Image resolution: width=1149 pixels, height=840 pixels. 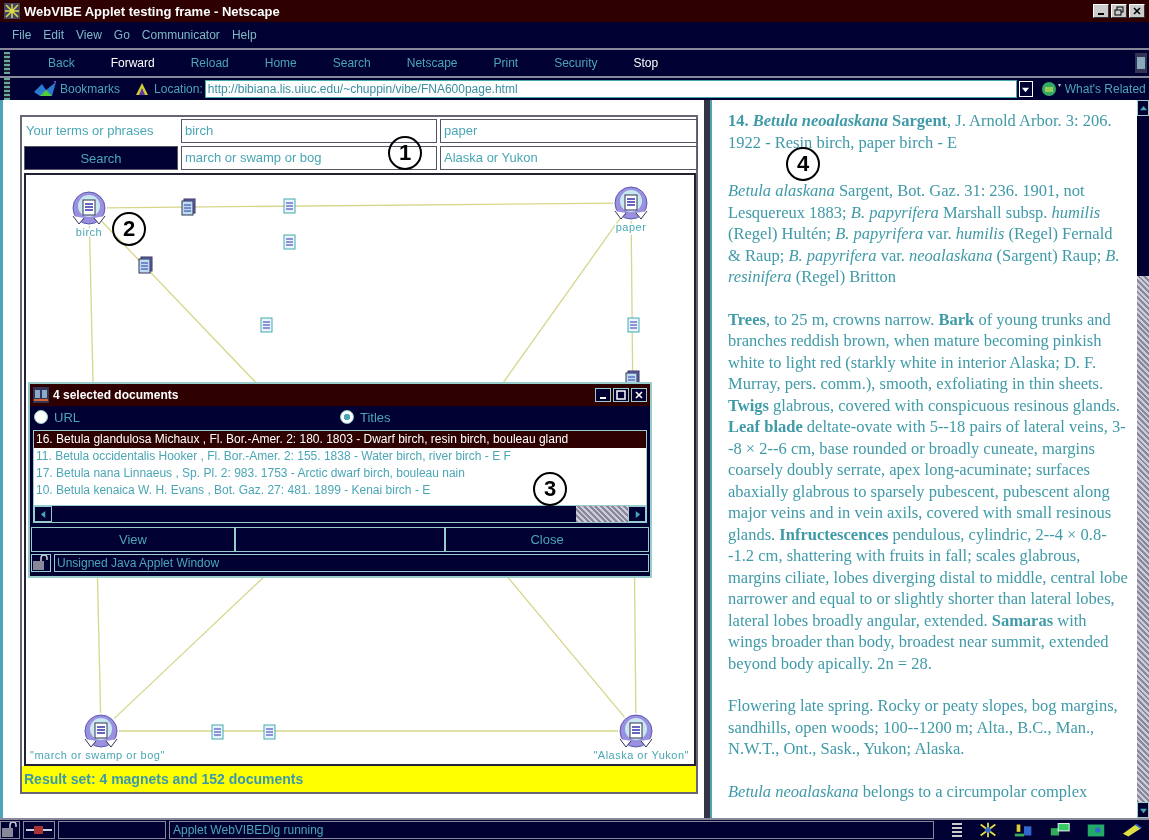 I want to click on toolbar-button: Home, so click(x=280, y=63).